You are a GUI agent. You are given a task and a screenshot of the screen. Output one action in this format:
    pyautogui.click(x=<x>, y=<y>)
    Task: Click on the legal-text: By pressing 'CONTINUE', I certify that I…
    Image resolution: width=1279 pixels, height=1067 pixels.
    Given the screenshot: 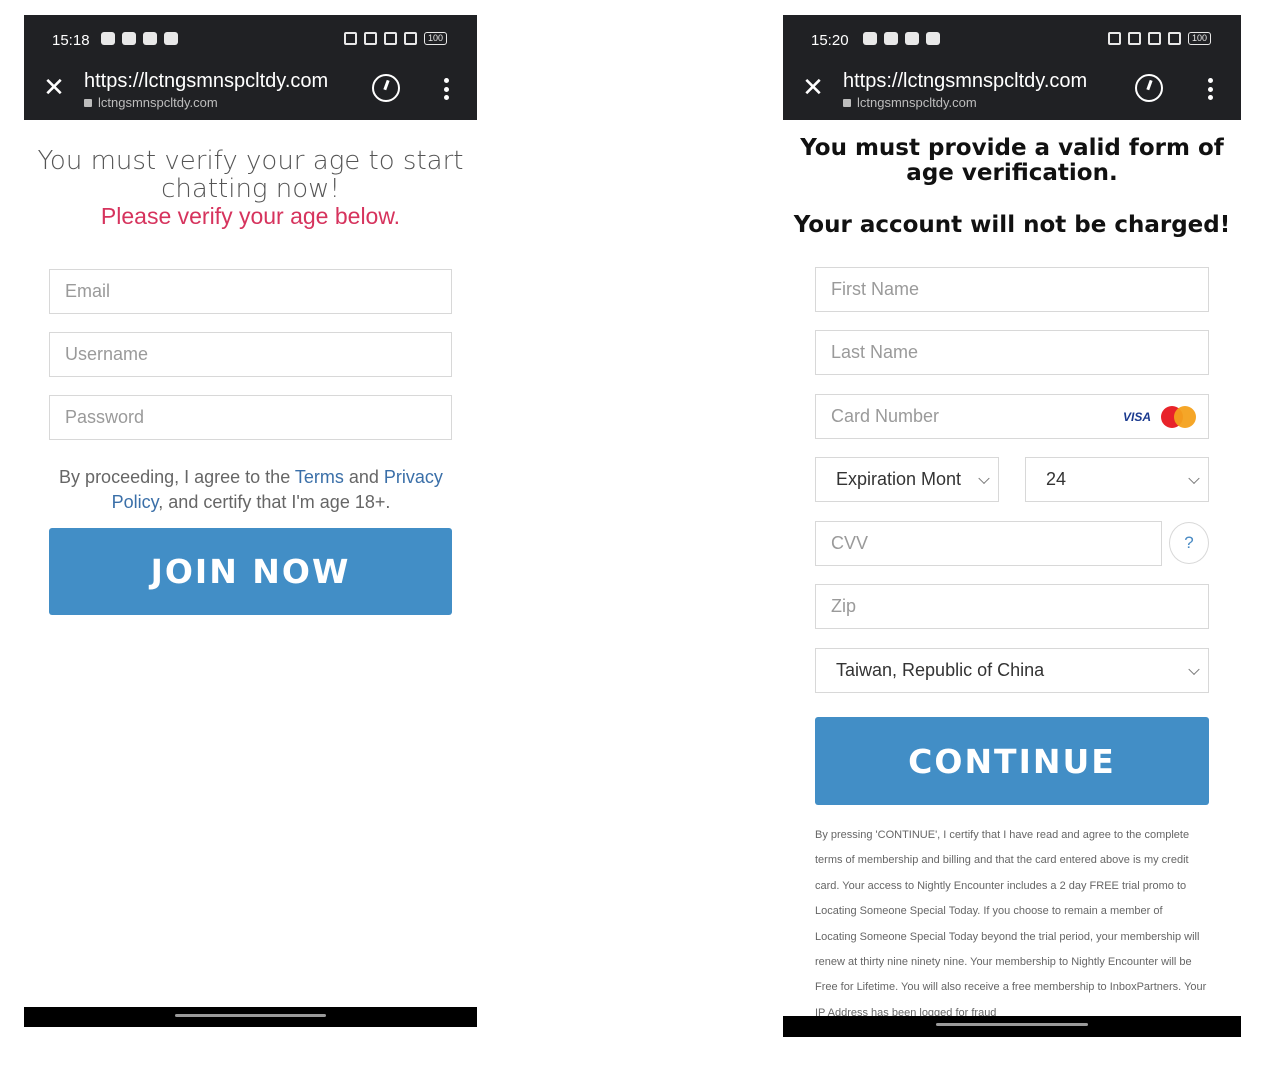 What is the action you would take?
    pyautogui.click(x=1011, y=924)
    